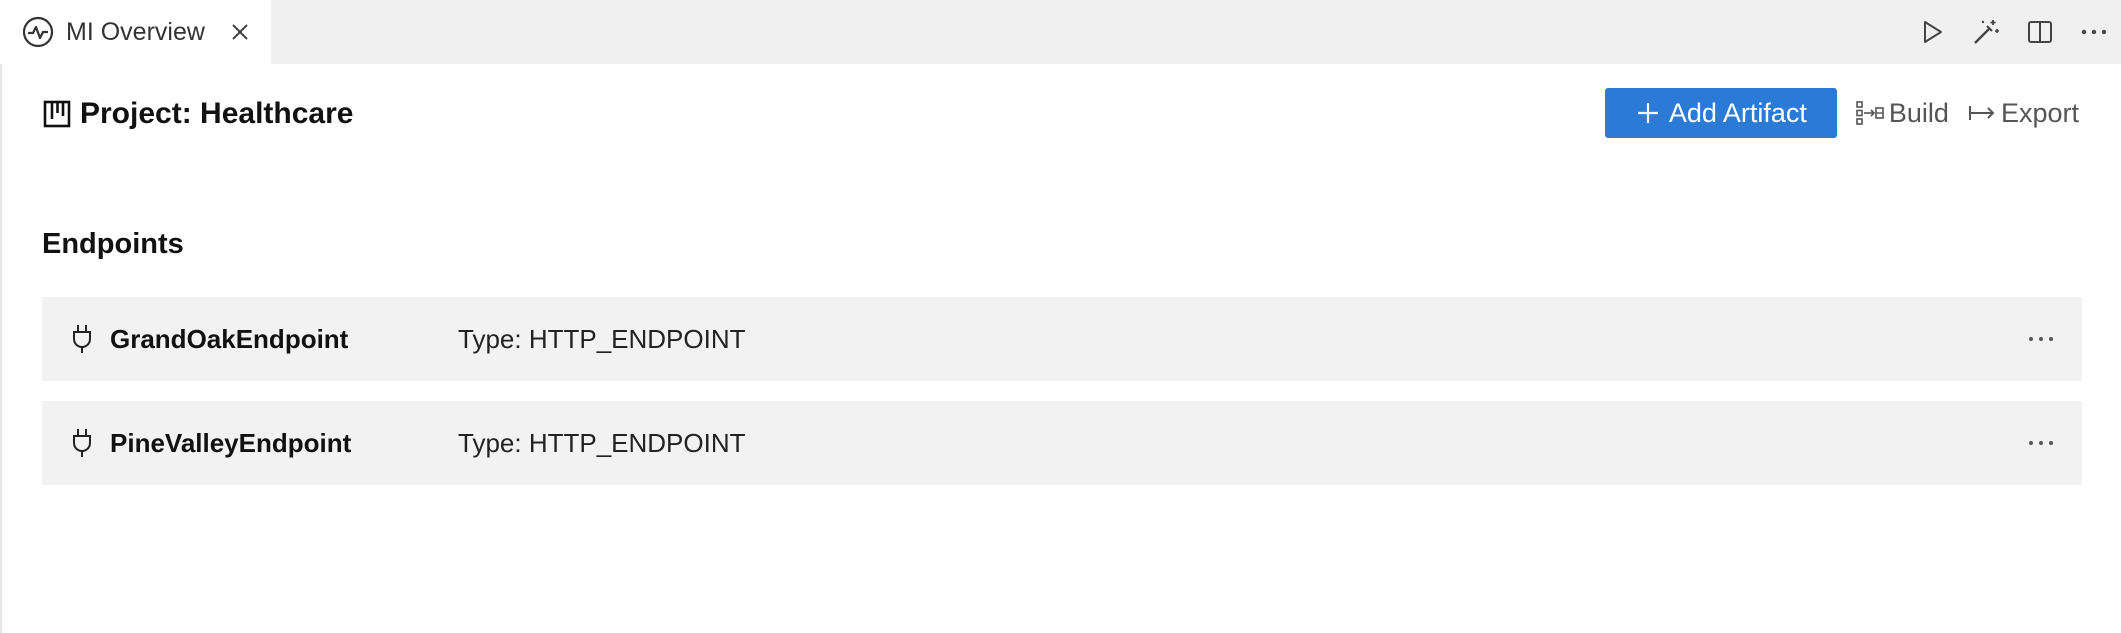 This screenshot has height=633, width=2121. I want to click on project-board-icon, so click(57, 114).